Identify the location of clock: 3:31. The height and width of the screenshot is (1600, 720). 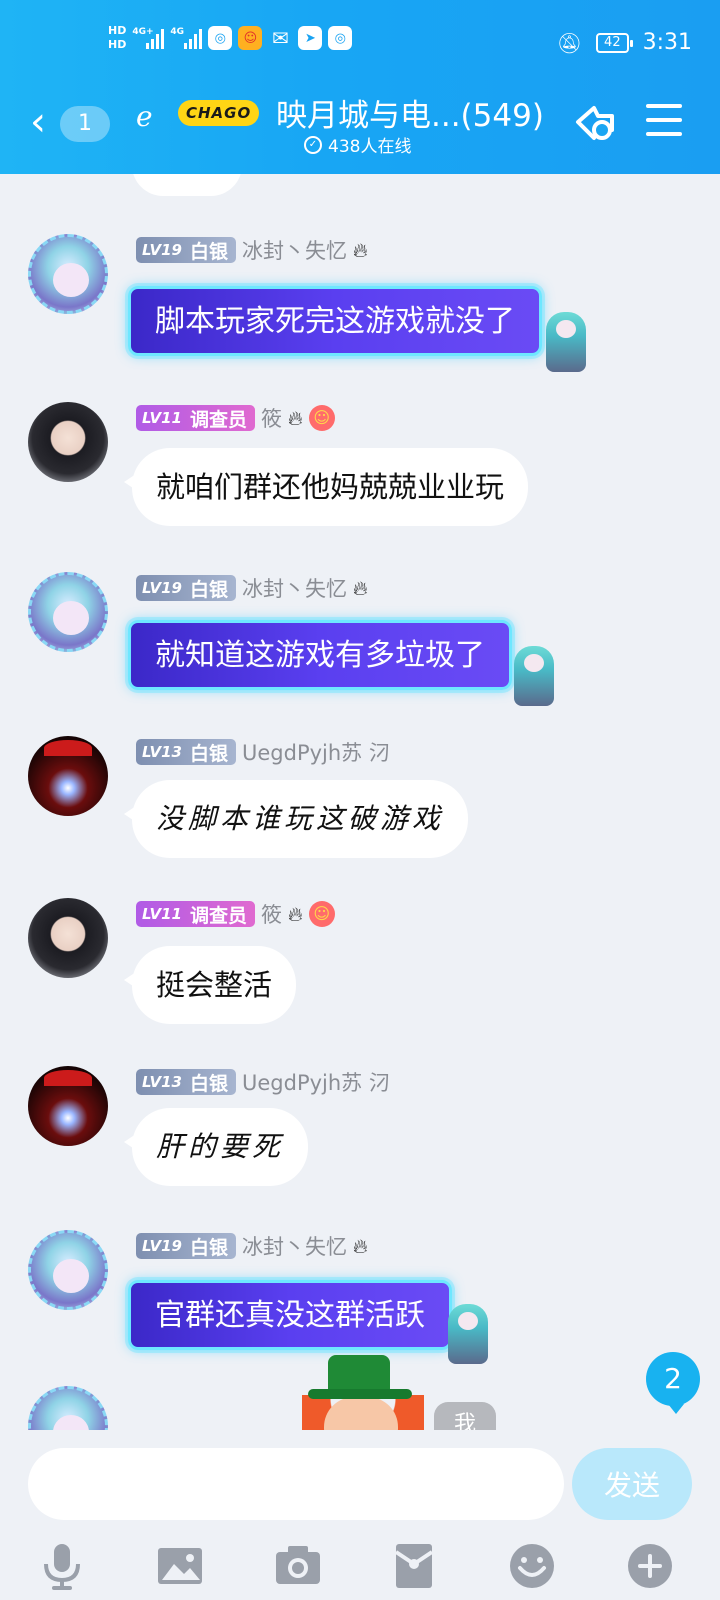
(667, 42).